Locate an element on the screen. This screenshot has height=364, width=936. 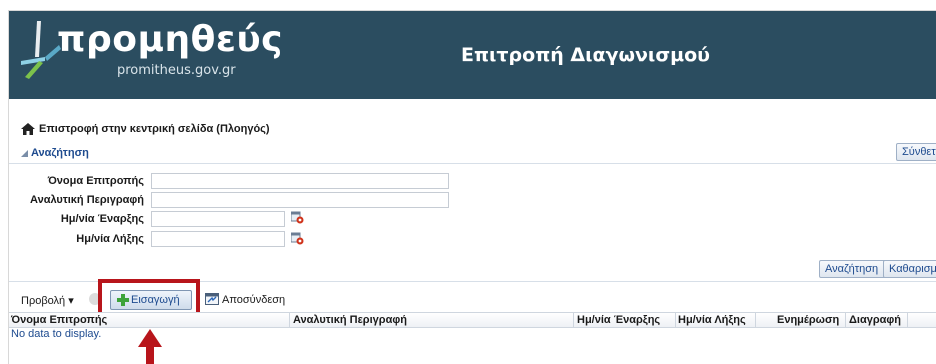
column-header-update: Ενημέρωση is located at coordinates (808, 320).